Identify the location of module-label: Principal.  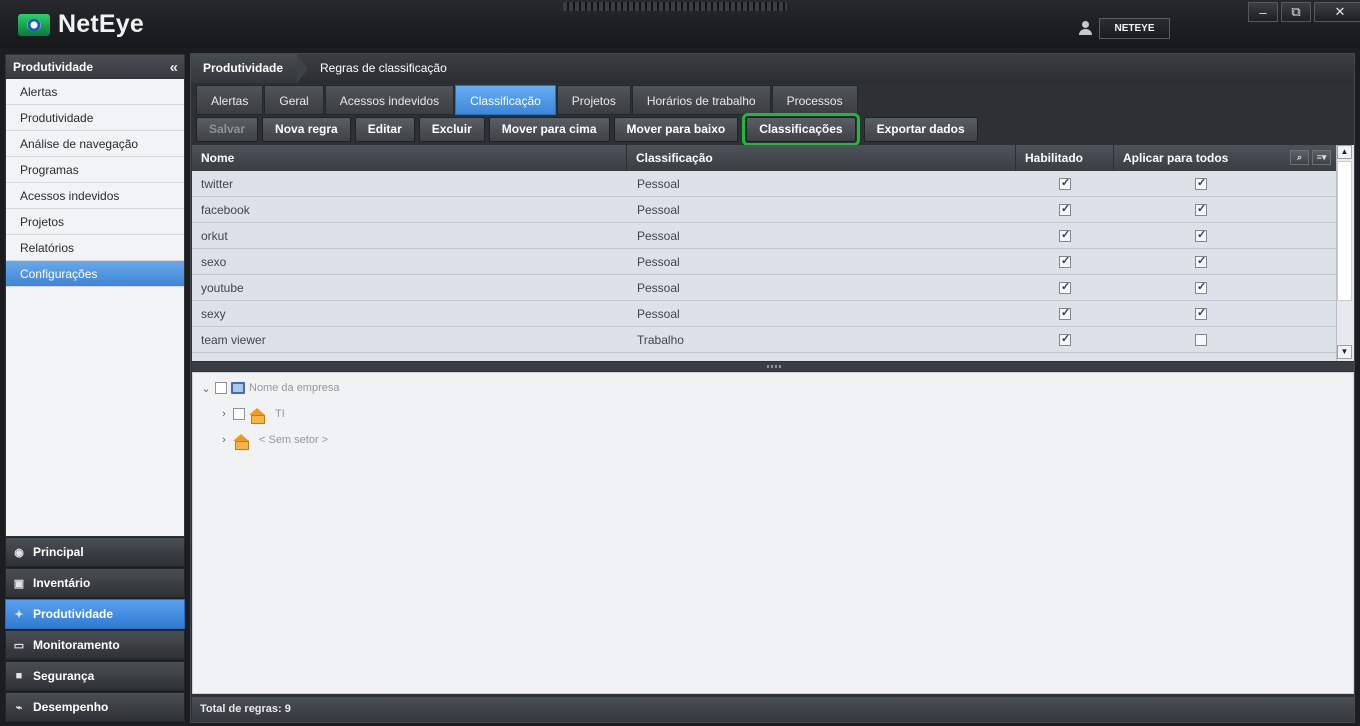
(58, 552).